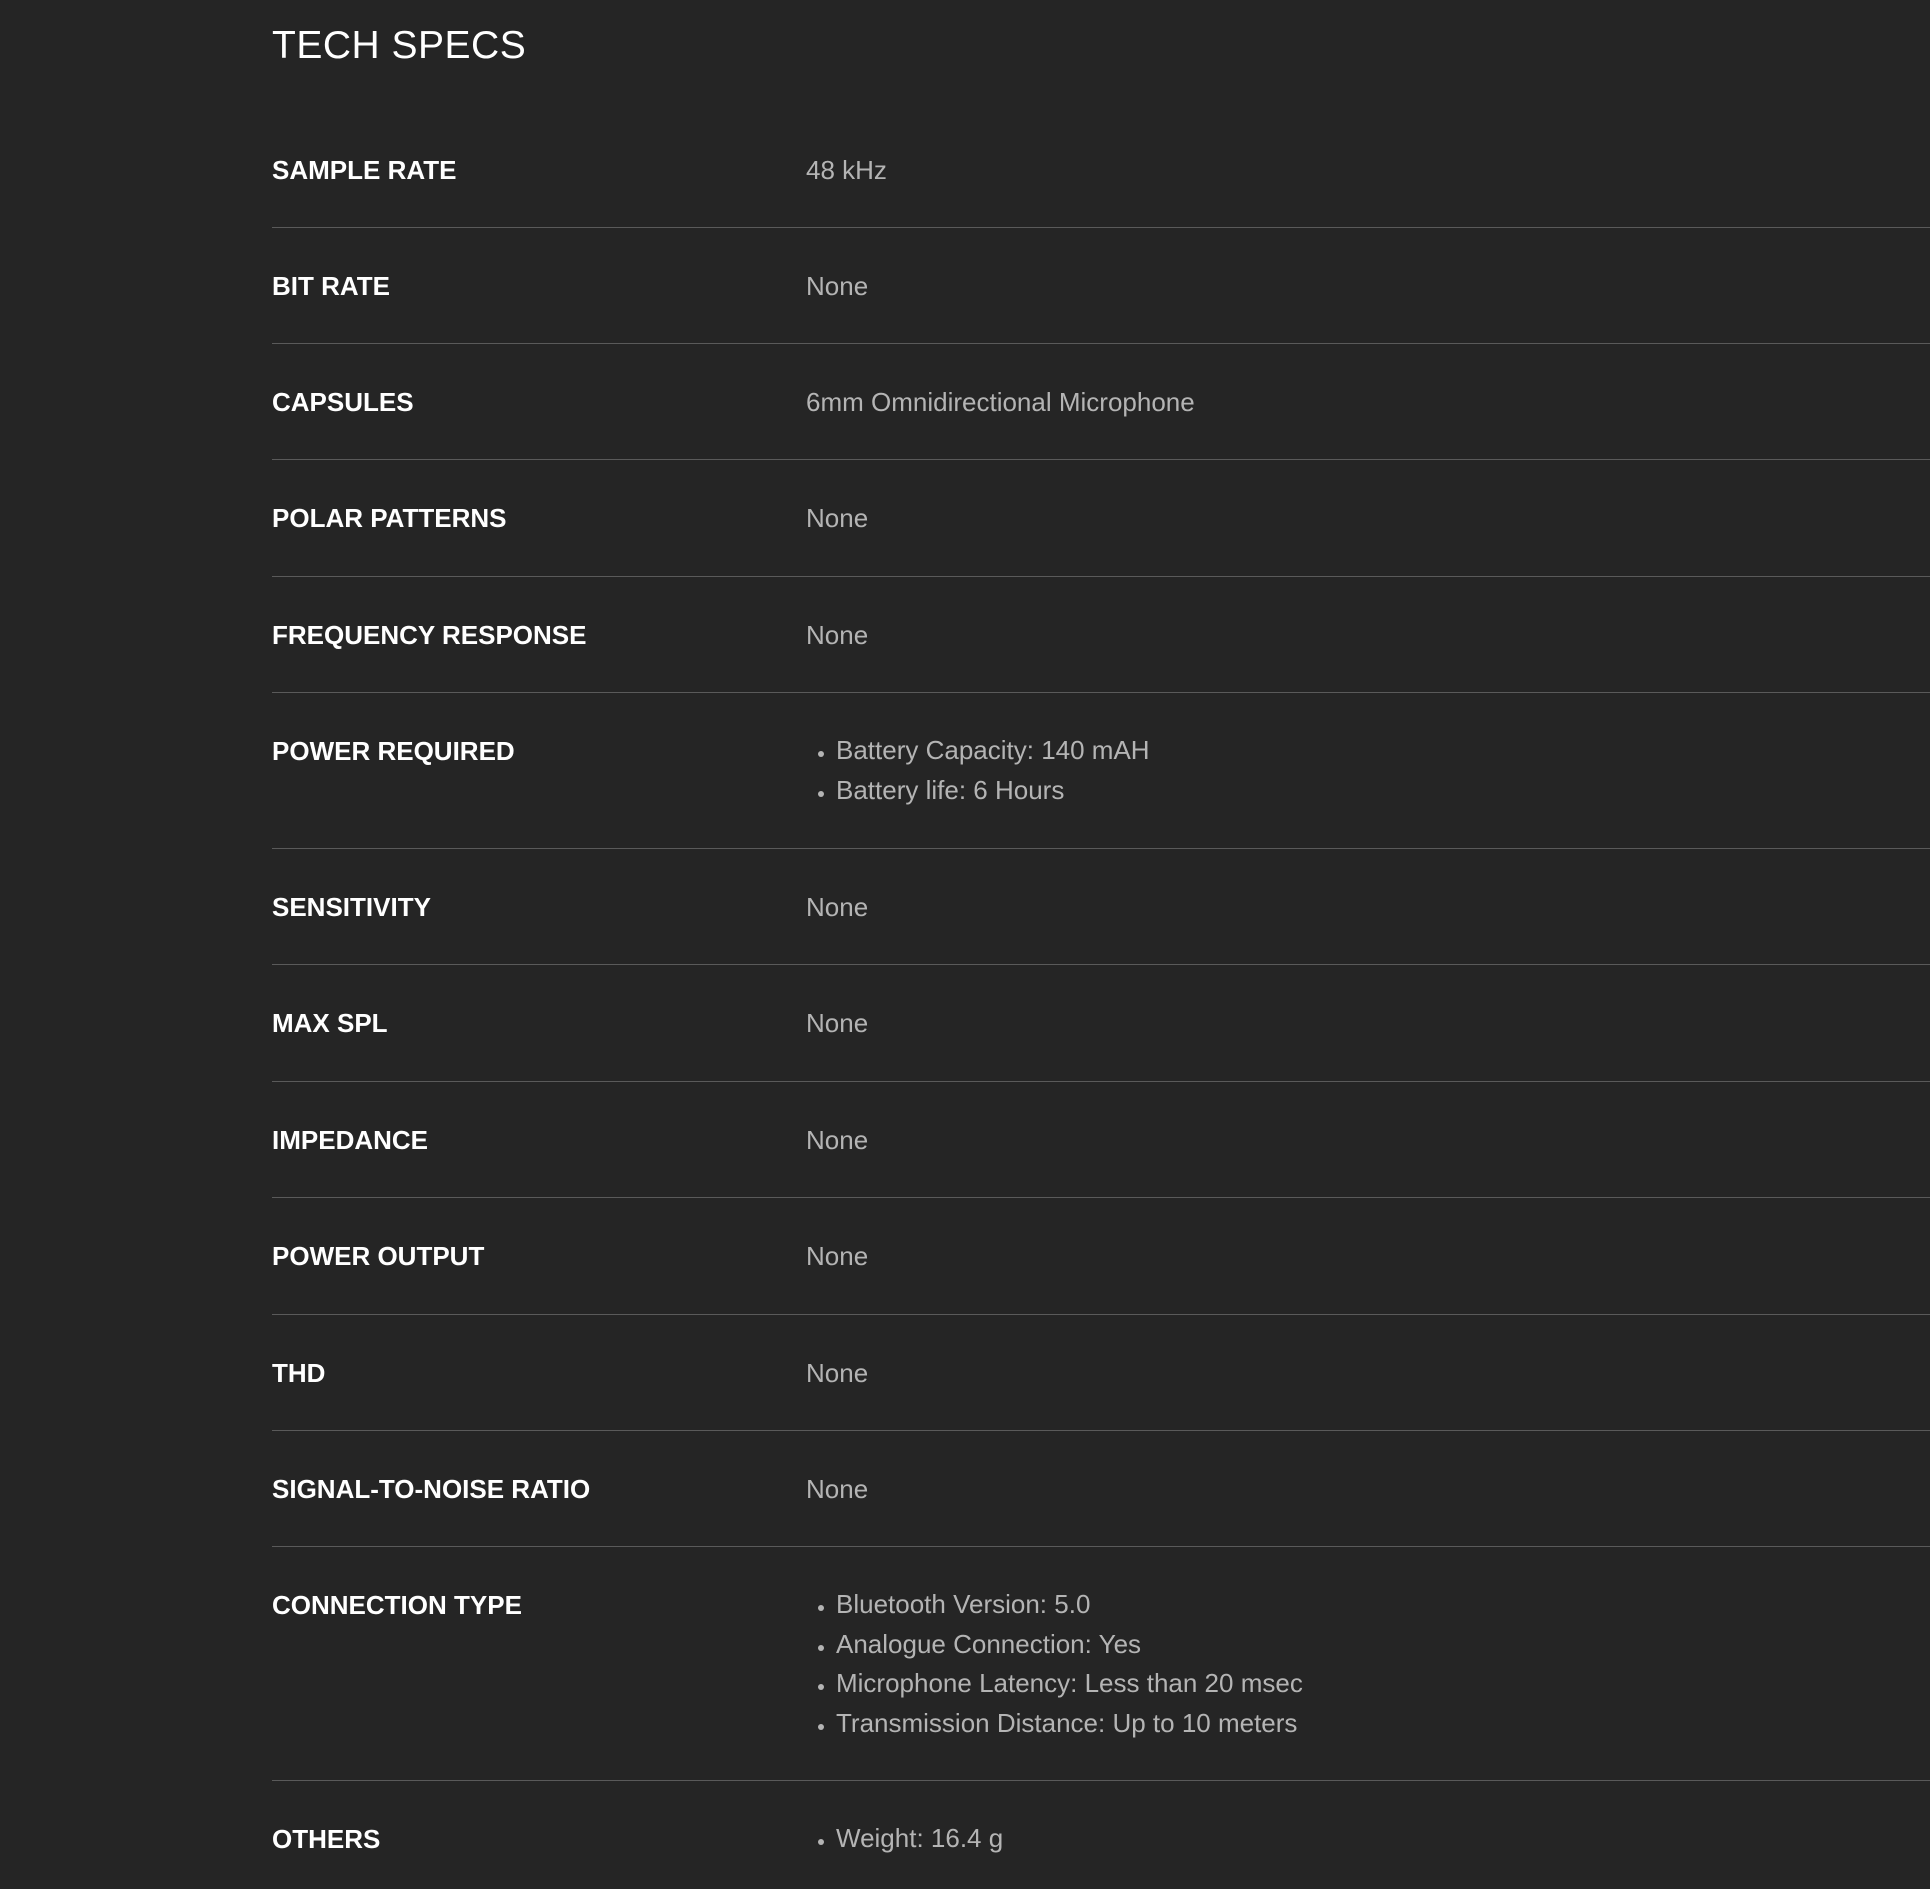  What do you see at coordinates (1000, 402) in the screenshot?
I see `spec-value: 6mm Omnidirectional Microphone` at bounding box center [1000, 402].